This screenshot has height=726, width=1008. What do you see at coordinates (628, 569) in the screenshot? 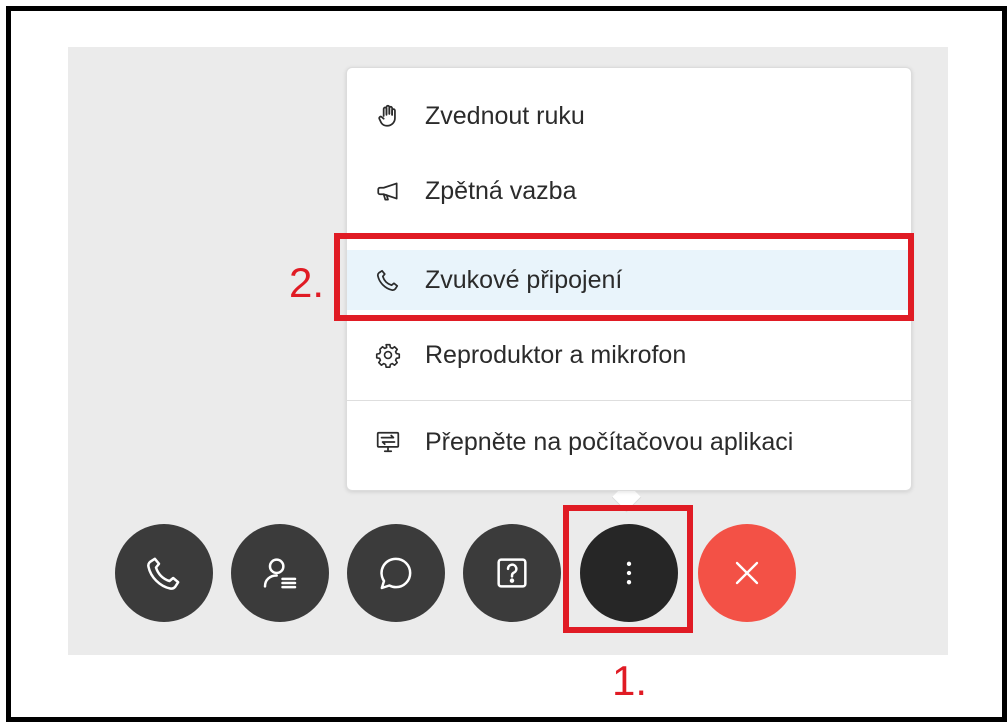
I see `step-1-highlight-box` at bounding box center [628, 569].